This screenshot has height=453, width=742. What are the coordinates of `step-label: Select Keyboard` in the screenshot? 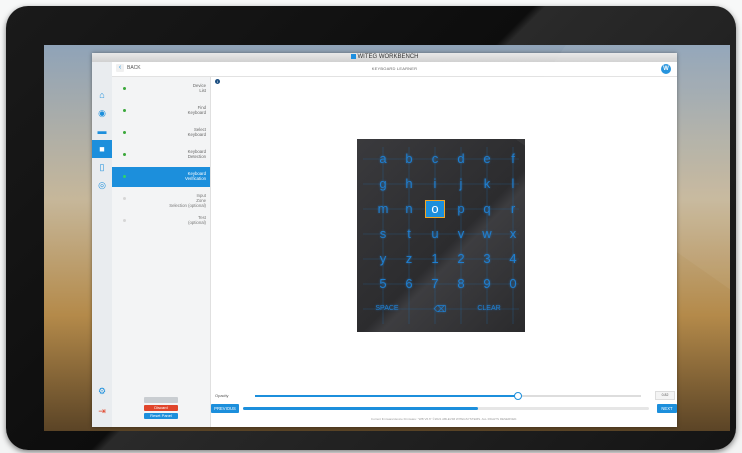 It's located at (196, 132).